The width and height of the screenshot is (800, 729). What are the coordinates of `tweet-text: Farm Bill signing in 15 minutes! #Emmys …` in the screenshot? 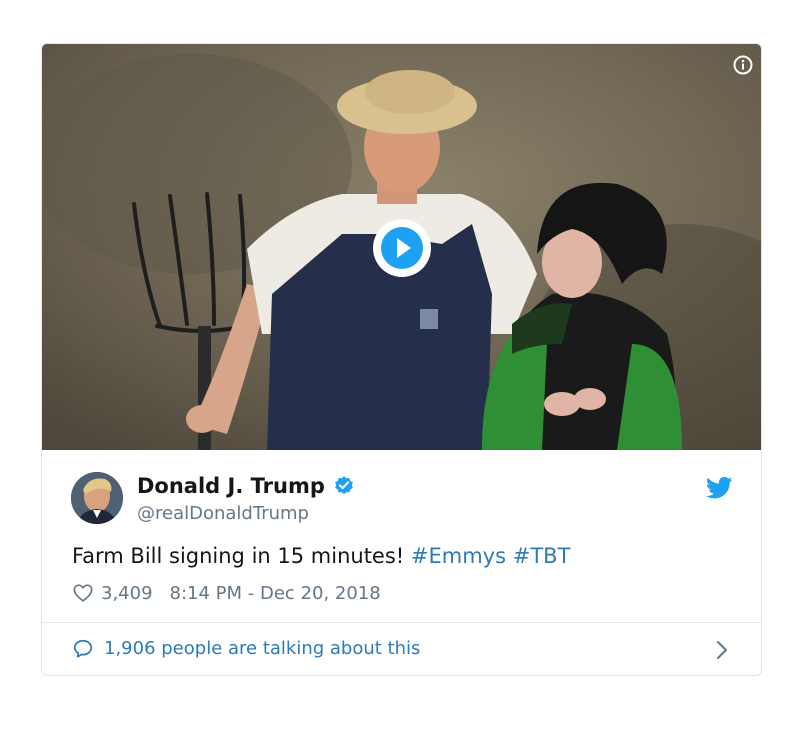 It's located at (321, 556).